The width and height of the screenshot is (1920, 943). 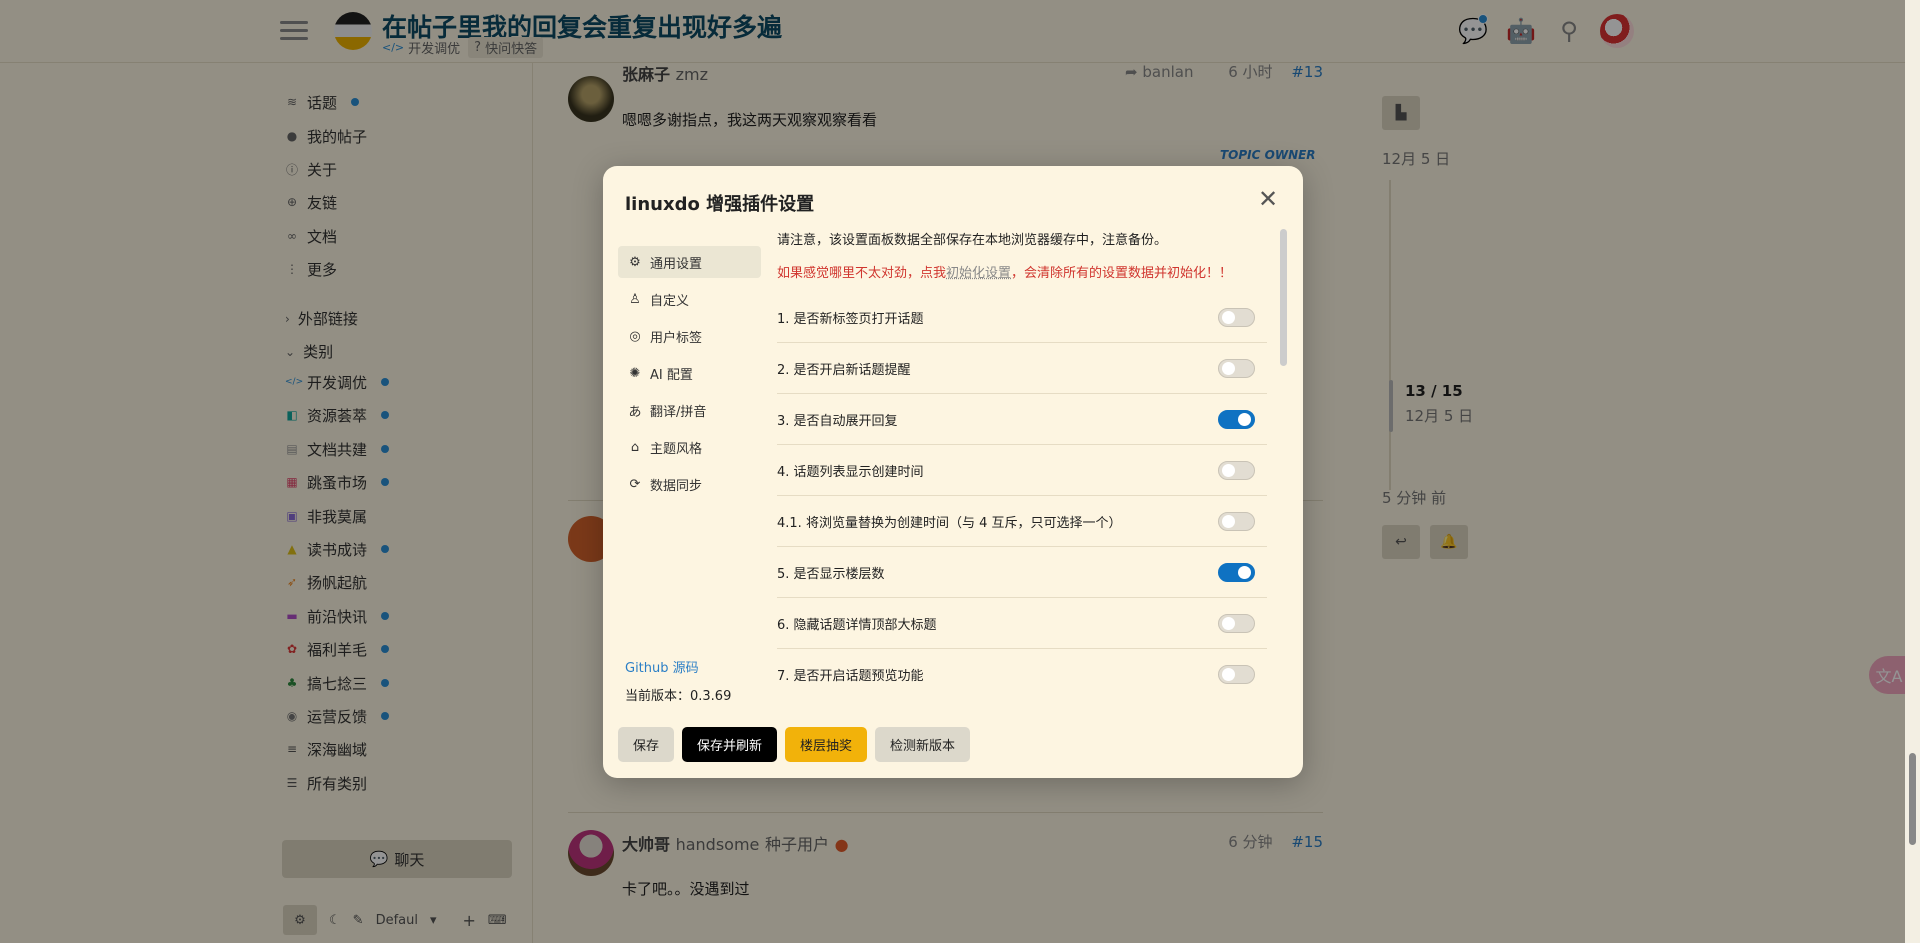 I want to click on setting-row: 6. 隐藏话题详情顶部大标题, so click(x=1022, y=623).